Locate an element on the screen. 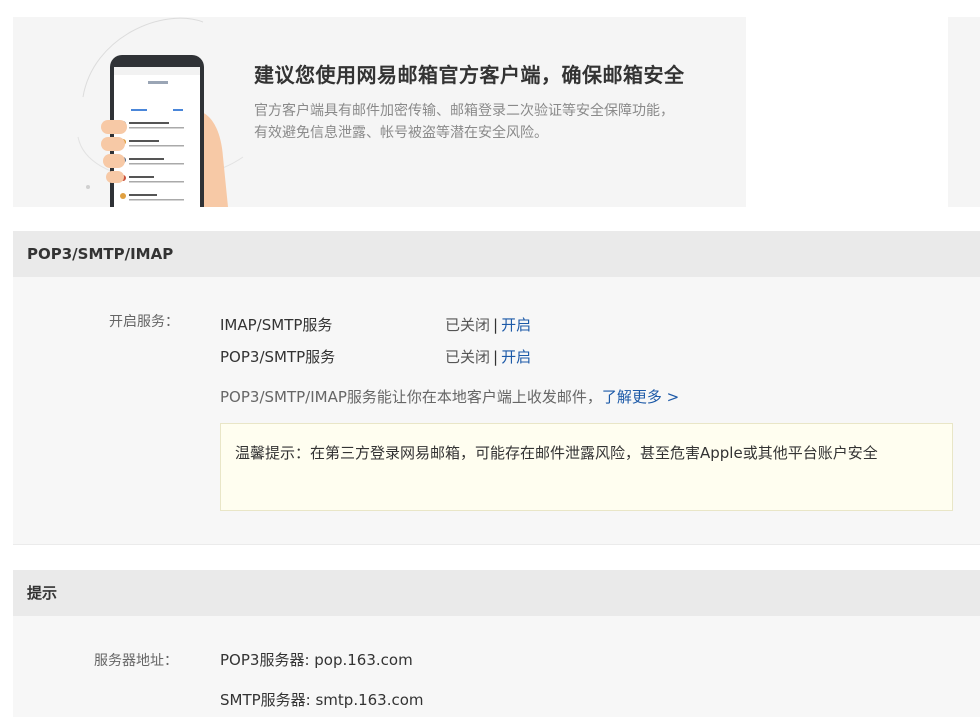  smtp-server-address: SMTP服务器: smtp.163.com is located at coordinates (322, 700).